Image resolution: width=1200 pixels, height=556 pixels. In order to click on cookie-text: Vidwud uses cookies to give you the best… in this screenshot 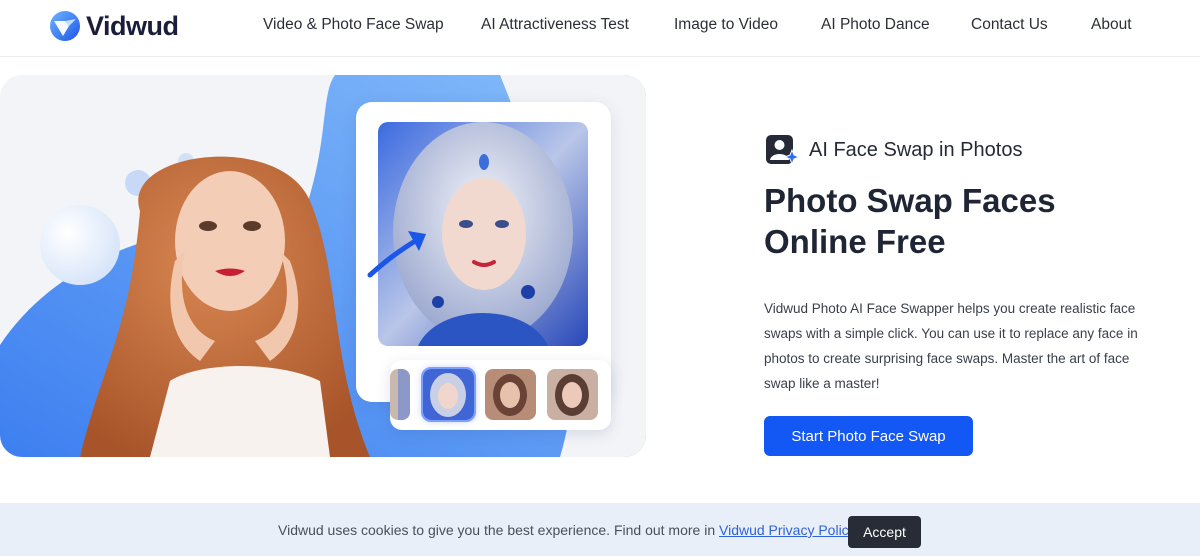, I will do `click(498, 530)`.